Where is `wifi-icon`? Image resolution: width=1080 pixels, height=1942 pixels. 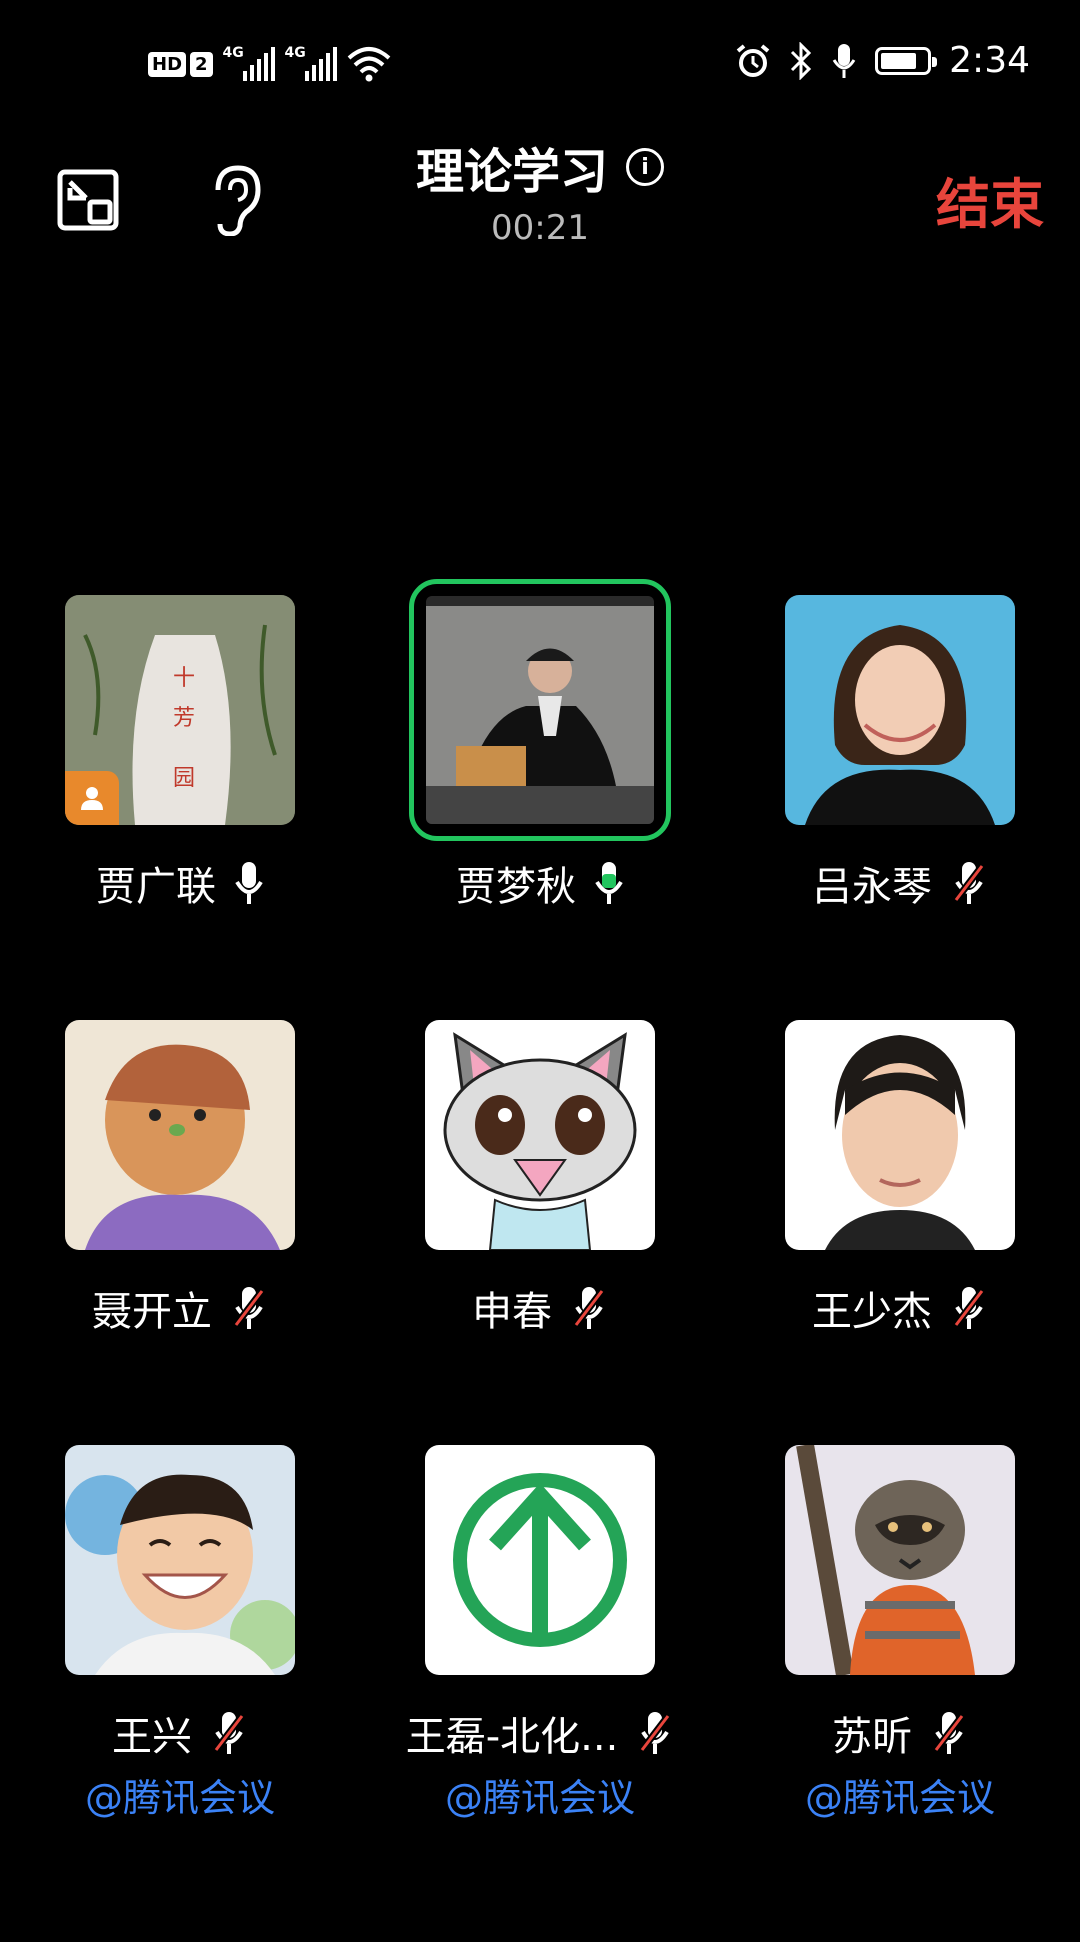
wifi-icon is located at coordinates (368, 64).